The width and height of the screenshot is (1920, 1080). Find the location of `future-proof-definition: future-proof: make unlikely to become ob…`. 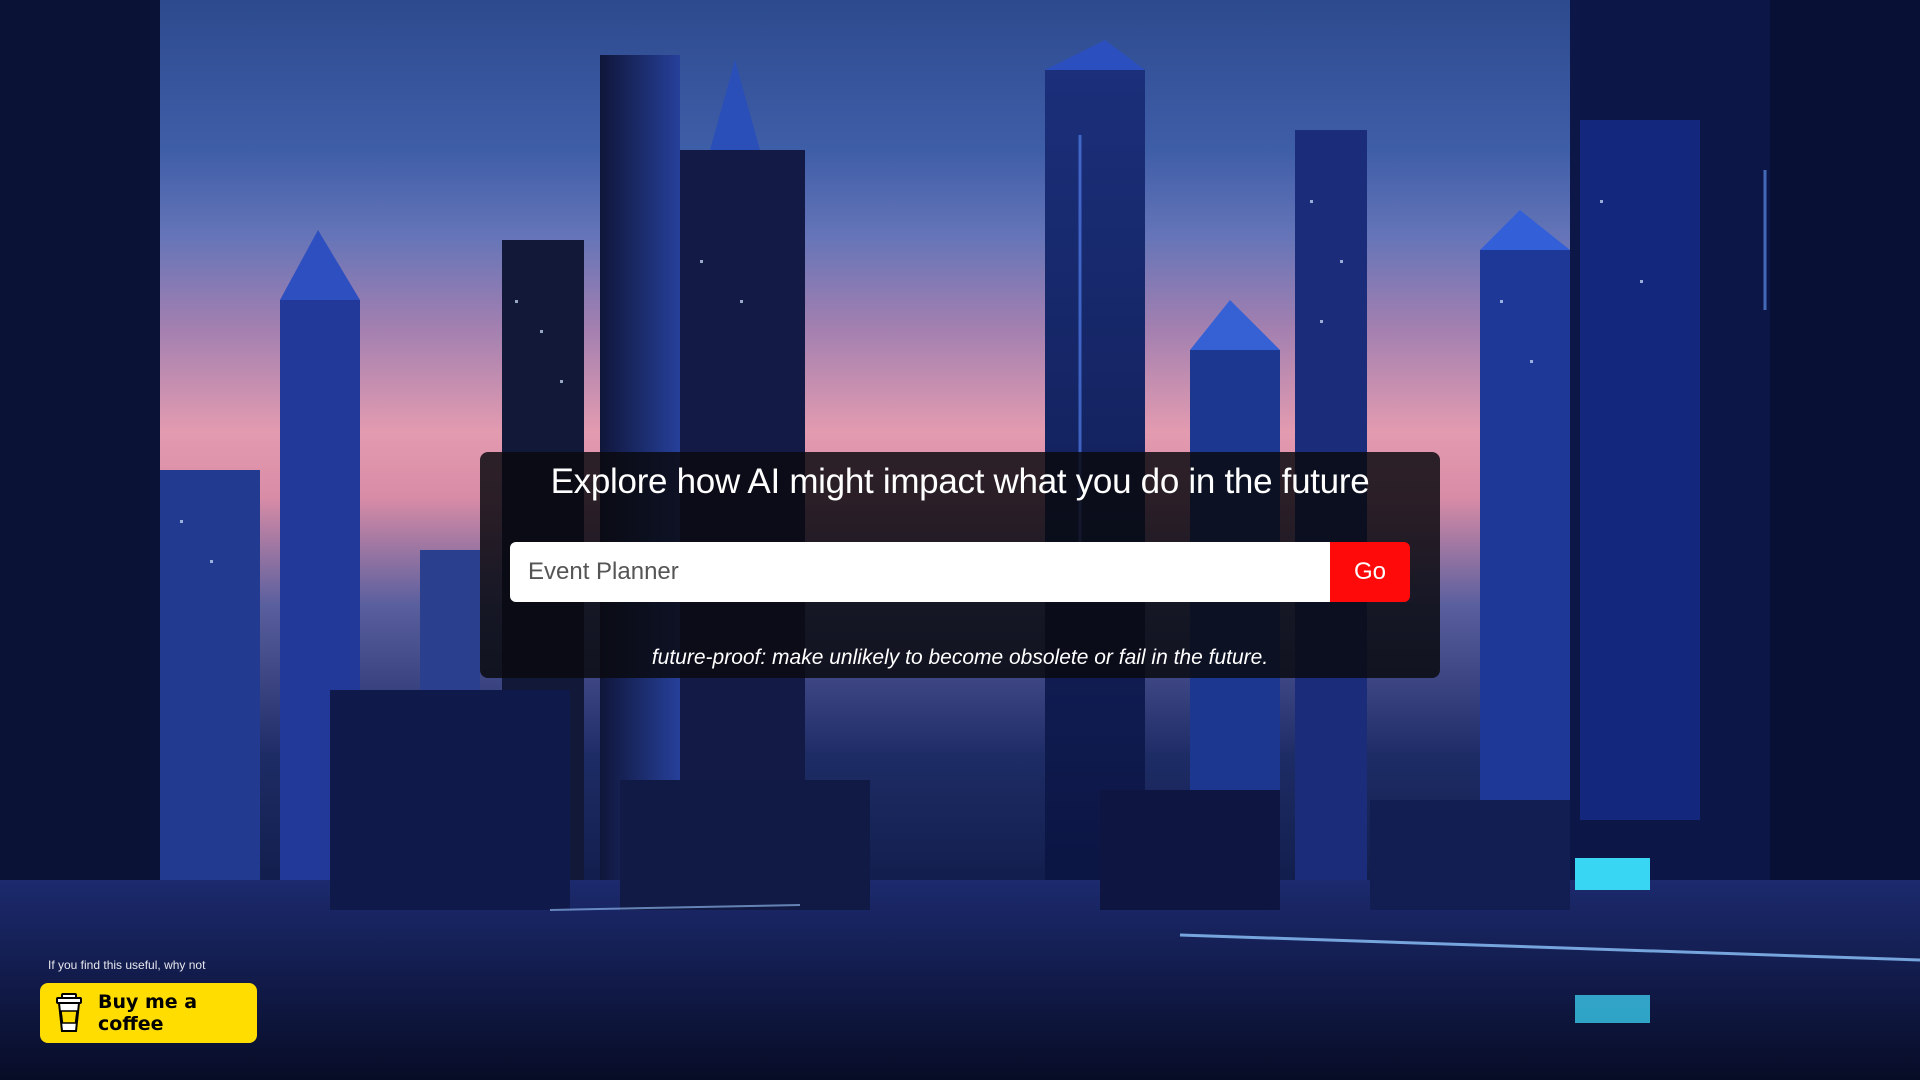

future-proof-definition: future-proof: make unlikely to become ob… is located at coordinates (960, 657).